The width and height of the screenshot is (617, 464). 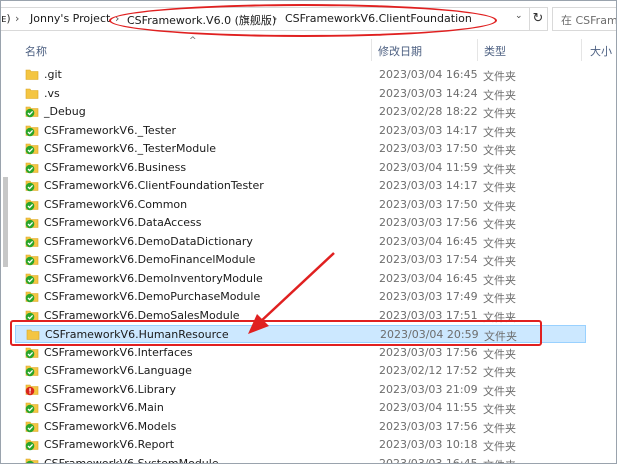 I want to click on annotation-arrow, so click(x=291, y=293).